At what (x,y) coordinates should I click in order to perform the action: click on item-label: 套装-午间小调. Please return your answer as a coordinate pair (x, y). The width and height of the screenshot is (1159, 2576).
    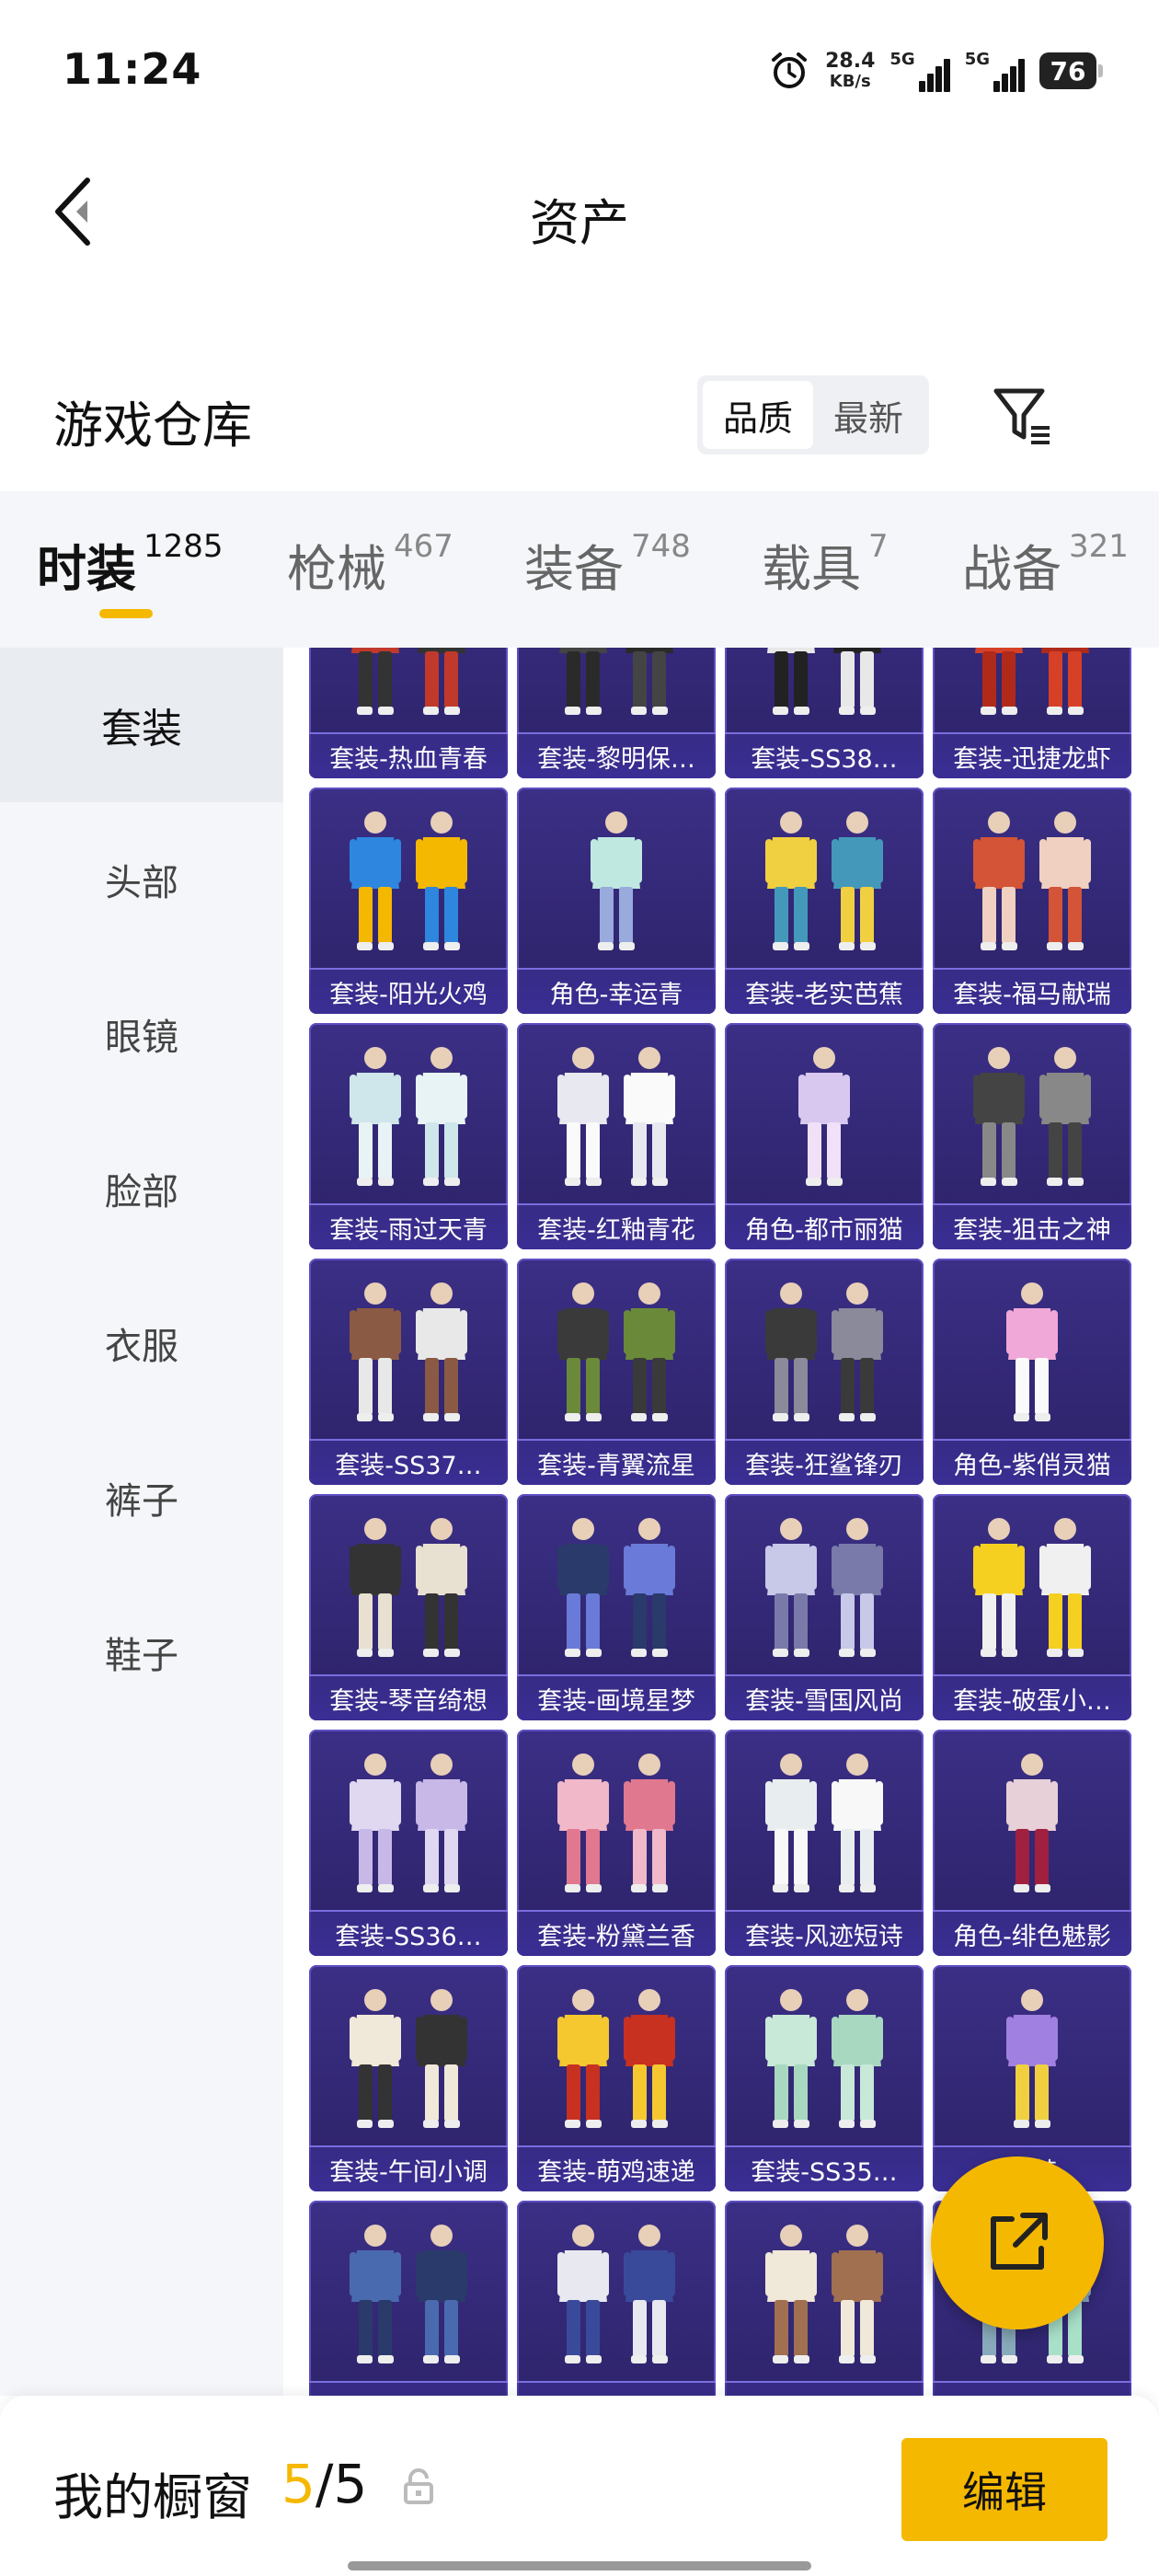
    Looking at the image, I should click on (408, 2168).